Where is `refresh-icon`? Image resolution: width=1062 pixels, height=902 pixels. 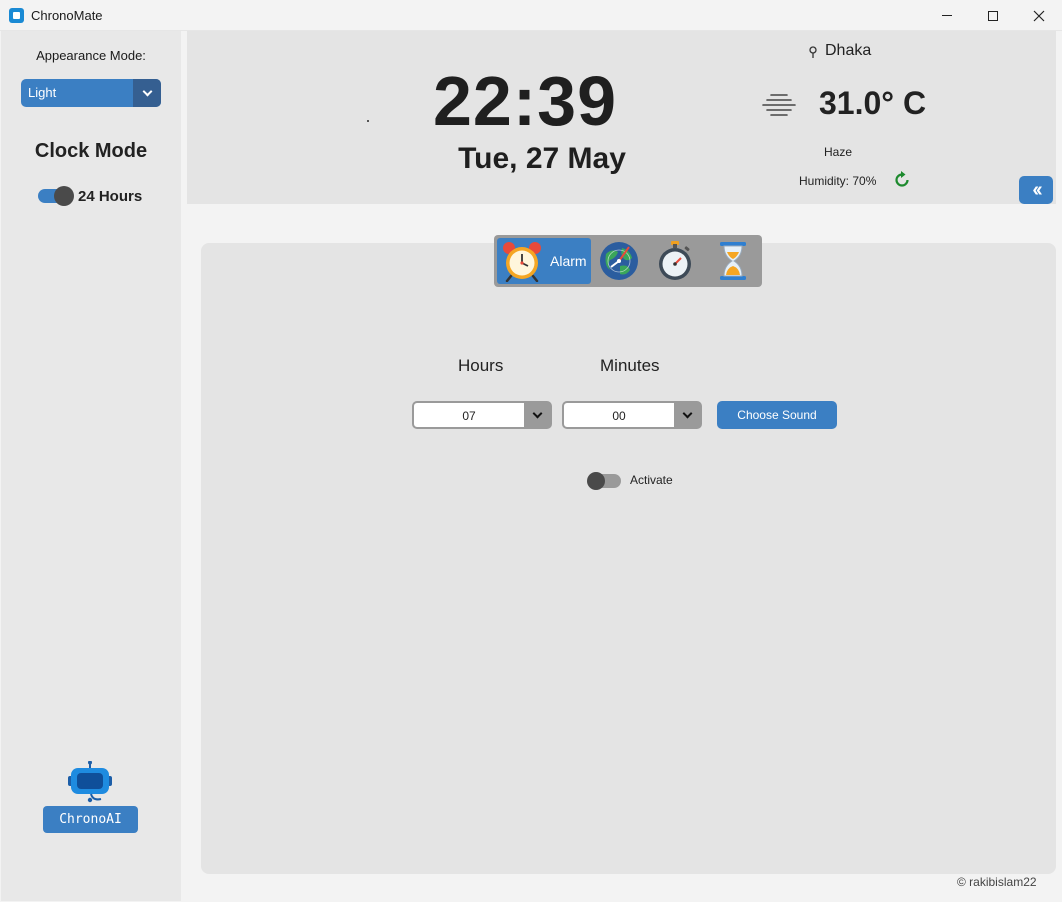
refresh-icon is located at coordinates (902, 180).